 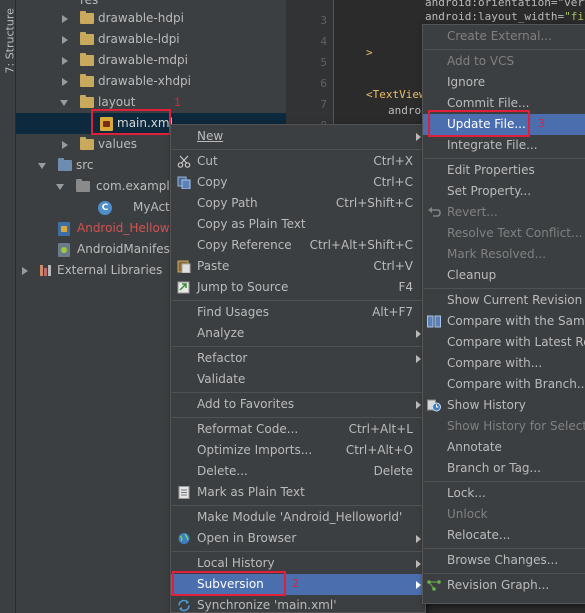 I want to click on menu-item-new: New, so click(x=298, y=136).